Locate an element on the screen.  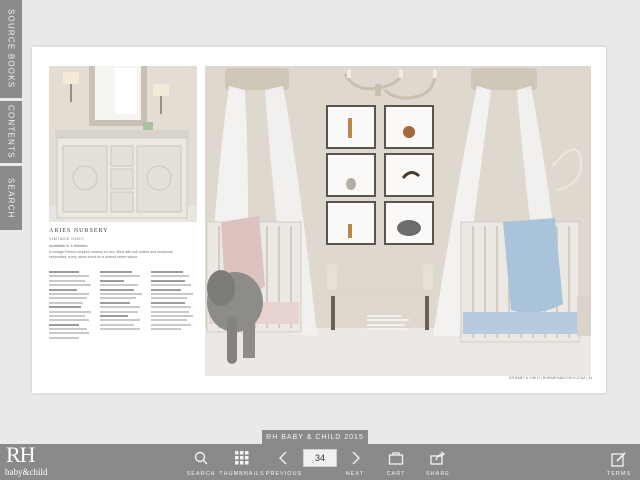
section-subtitle: VINTAGE GREY is located at coordinates (67, 238).